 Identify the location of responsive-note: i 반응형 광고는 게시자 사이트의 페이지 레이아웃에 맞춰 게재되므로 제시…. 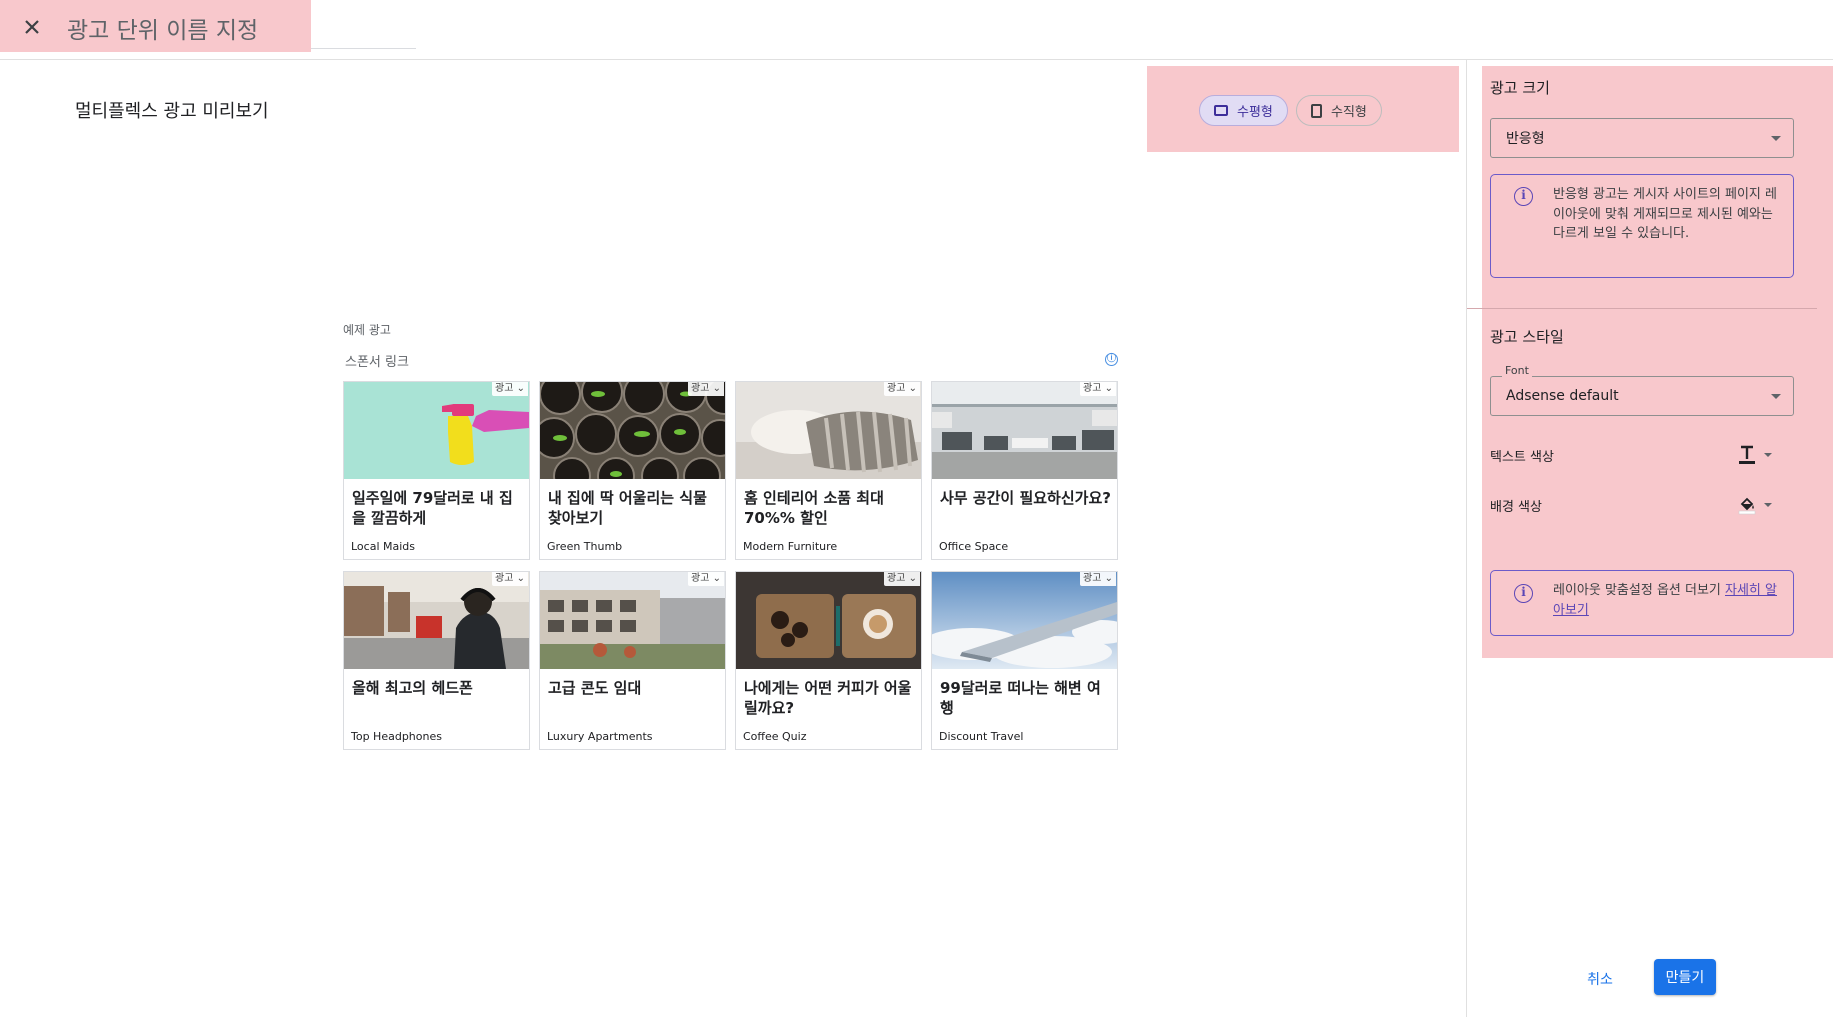
(1642, 226).